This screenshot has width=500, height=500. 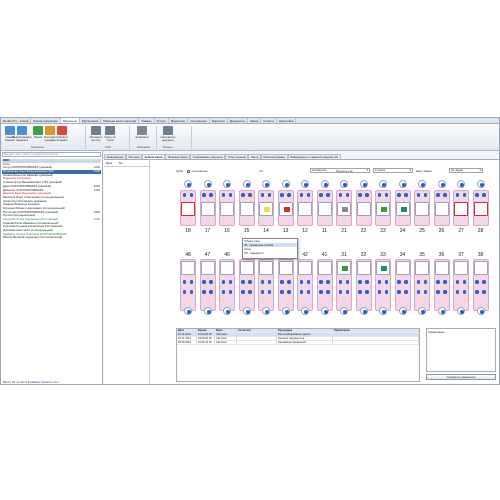 What do you see at coordinates (246, 285) in the screenshot?
I see `tooth: 45` at bounding box center [246, 285].